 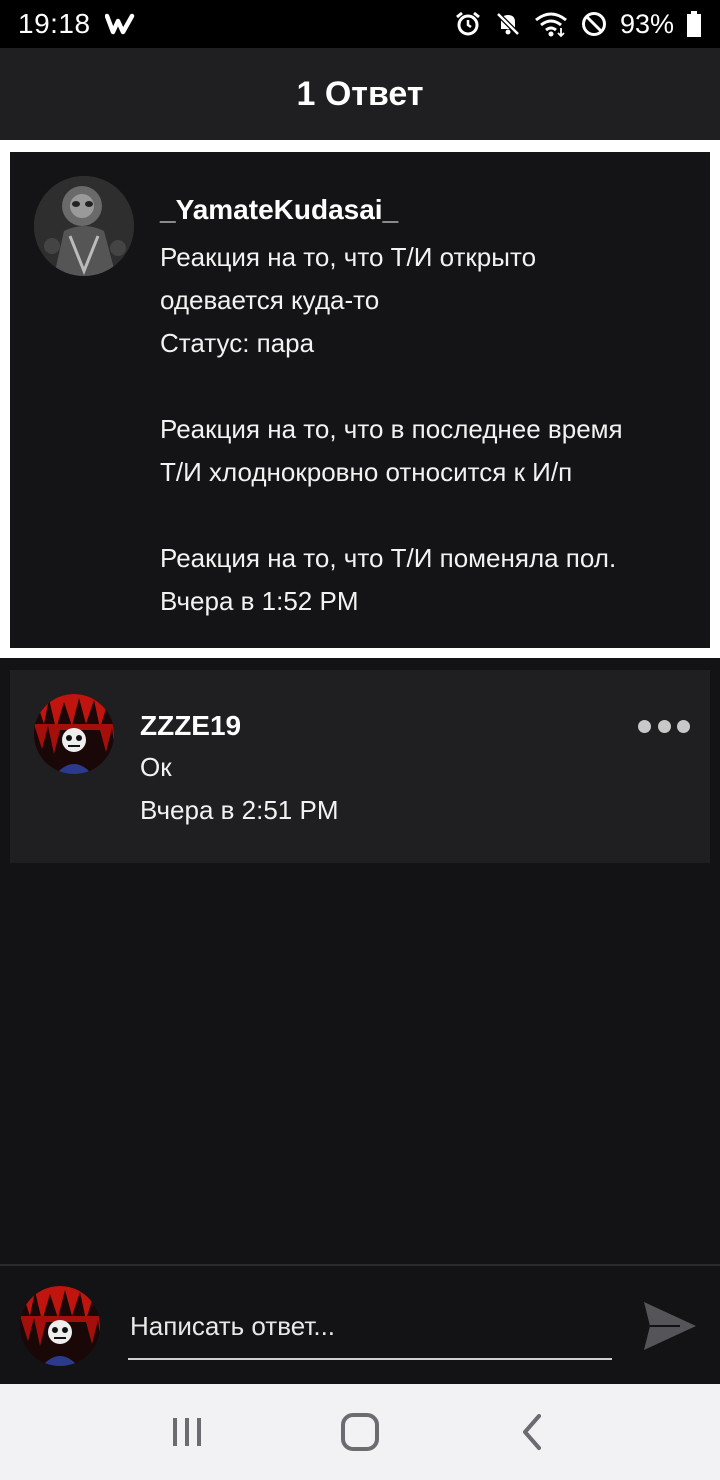 What do you see at coordinates (156, 767) in the screenshot?
I see `reply-text: Ок` at bounding box center [156, 767].